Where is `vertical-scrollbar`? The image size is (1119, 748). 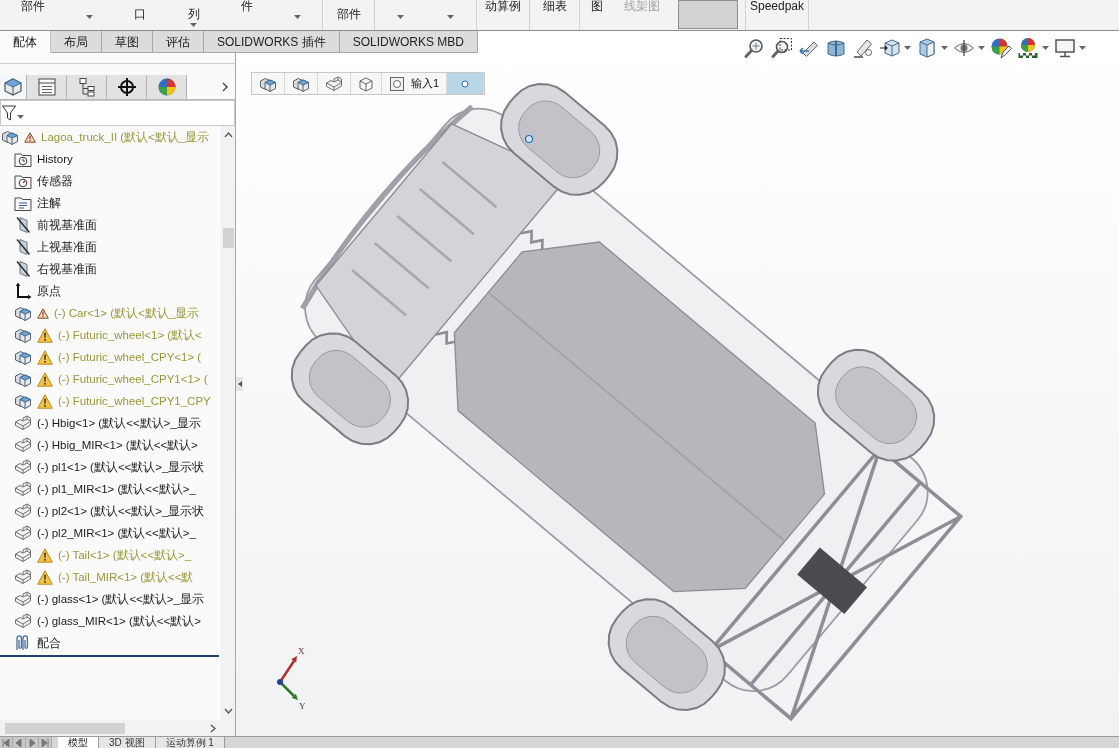
vertical-scrollbar is located at coordinates (228, 423).